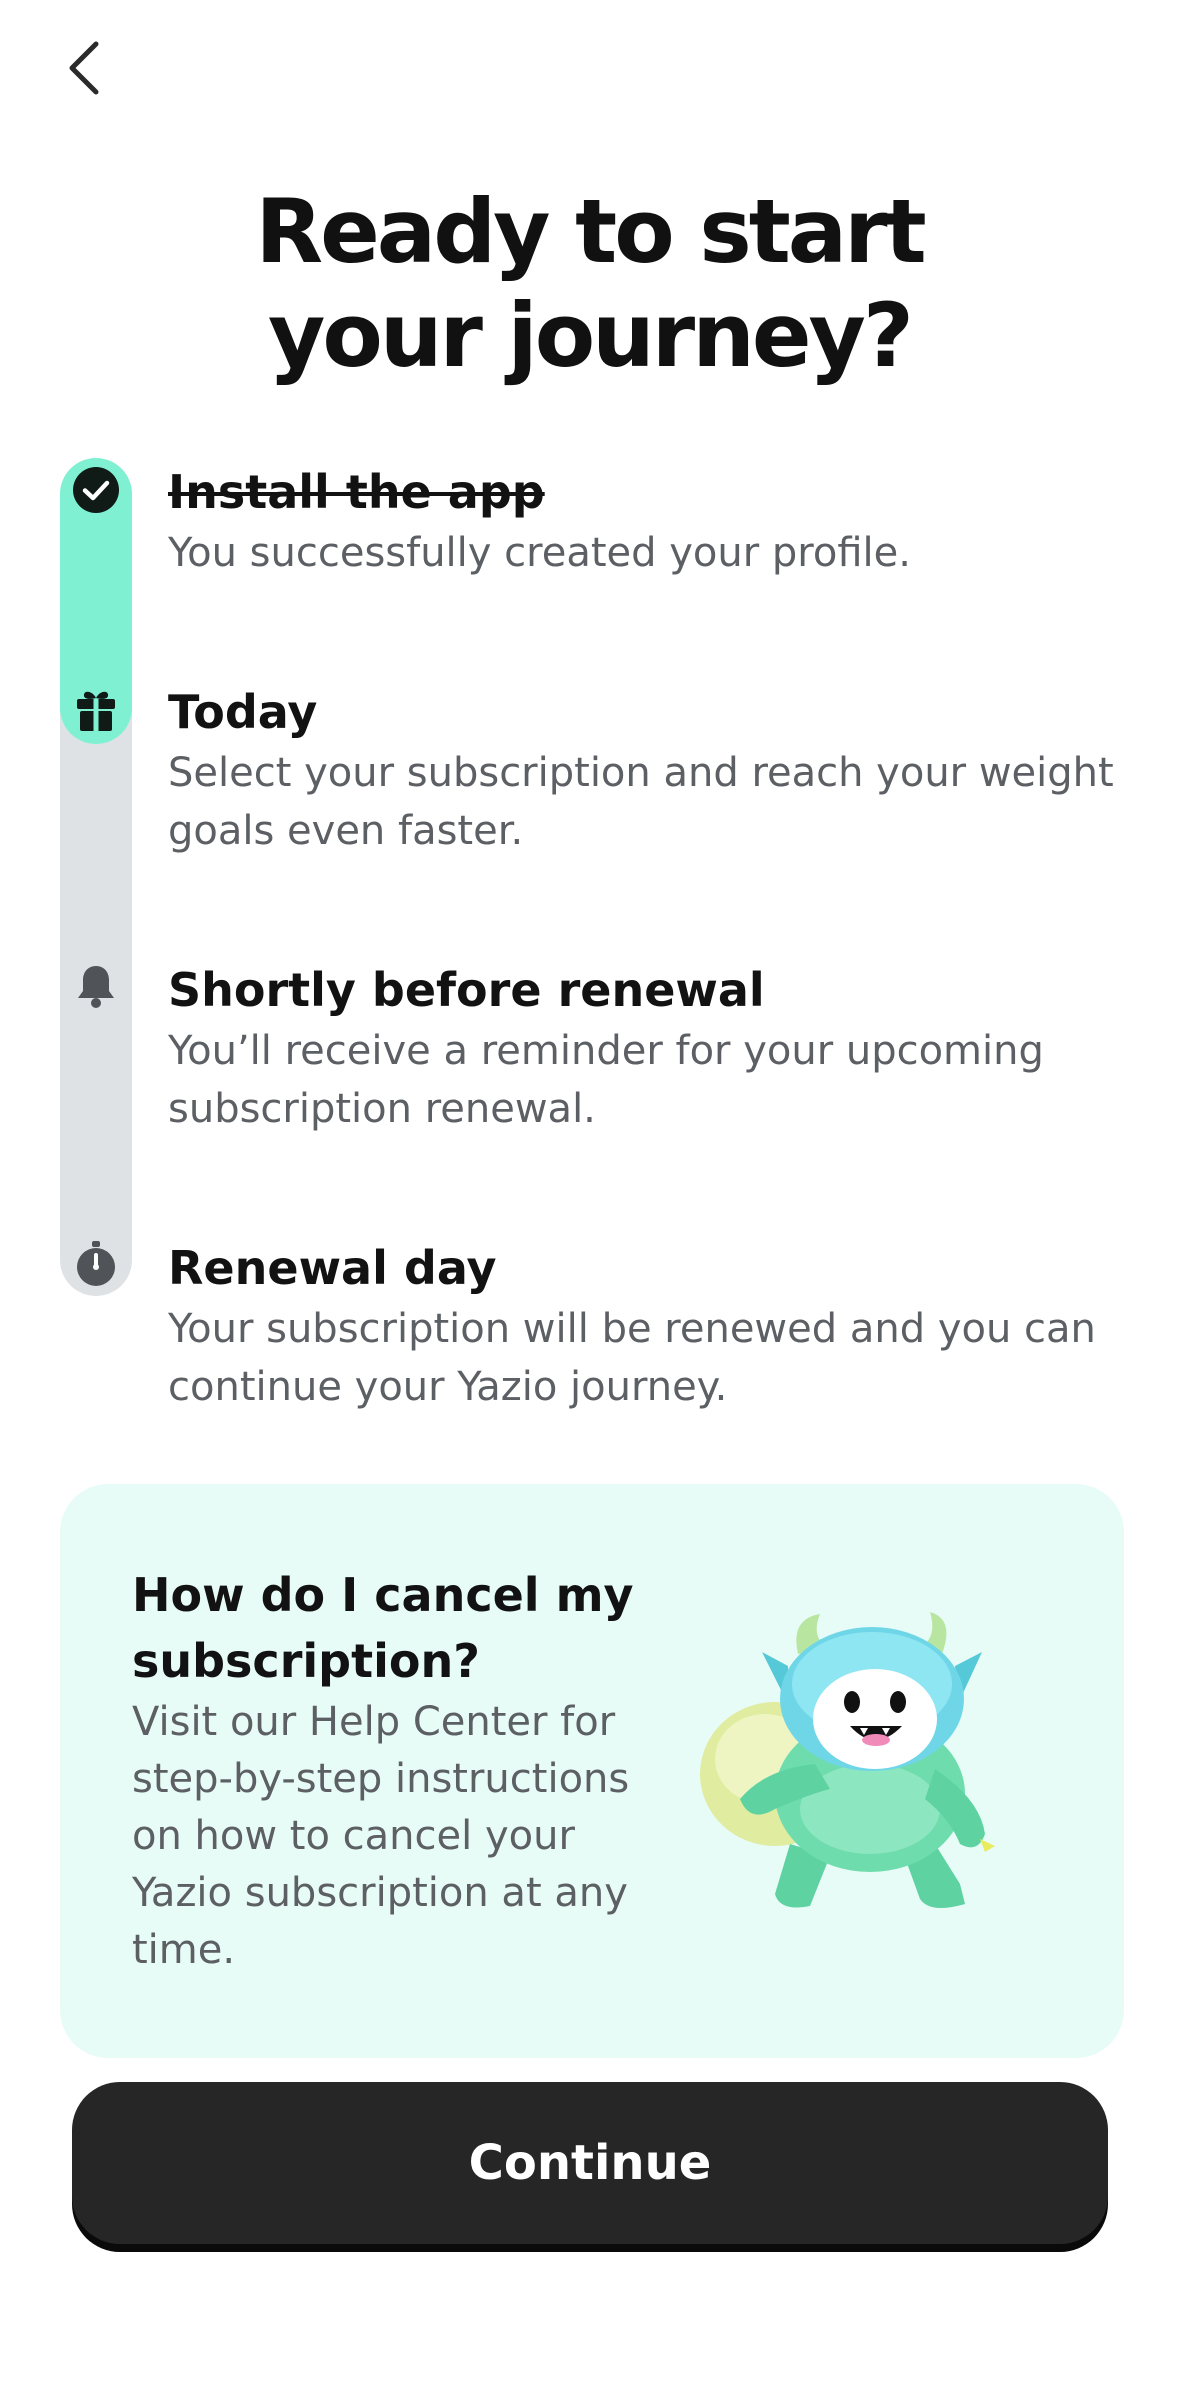 This screenshot has height=2396, width=1179. What do you see at coordinates (96, 1264) in the screenshot?
I see `stopwatch-icon` at bounding box center [96, 1264].